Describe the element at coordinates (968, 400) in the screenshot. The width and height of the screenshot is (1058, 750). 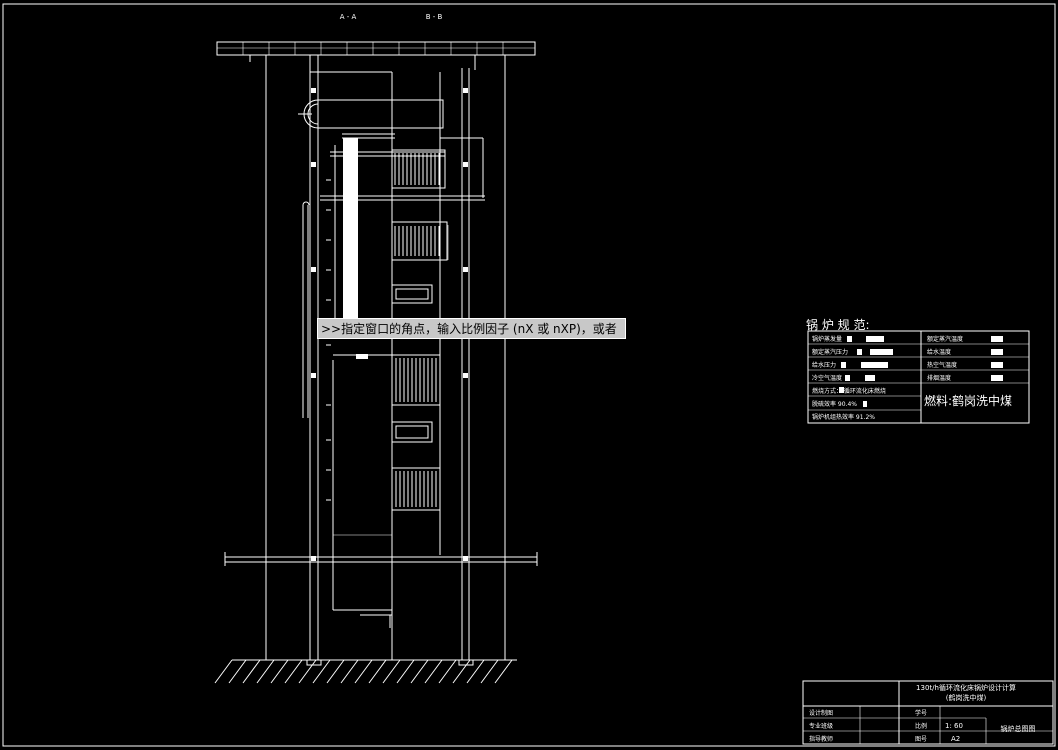
I see `spec-fuel: 燃料:鹤岗洗中煤` at that location.